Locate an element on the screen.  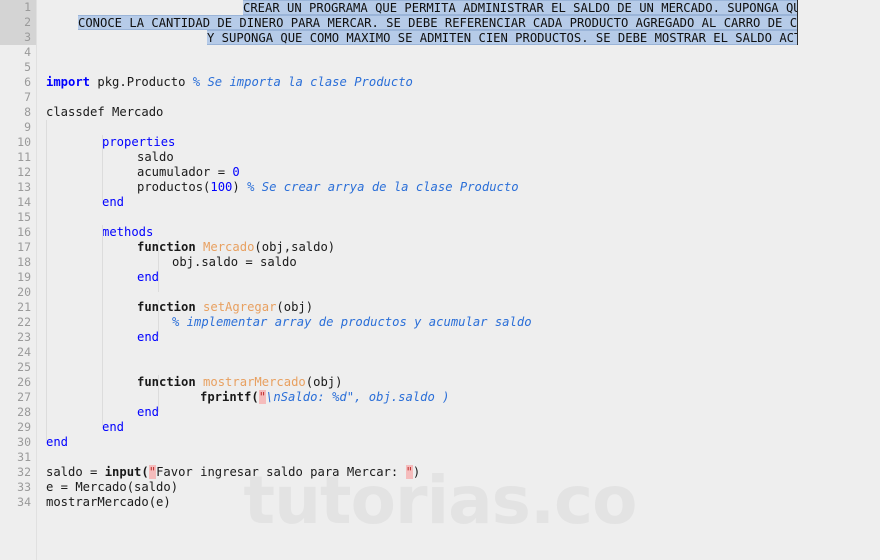
code-line-21: function setAgregar(obj) is located at coordinates (175, 307).